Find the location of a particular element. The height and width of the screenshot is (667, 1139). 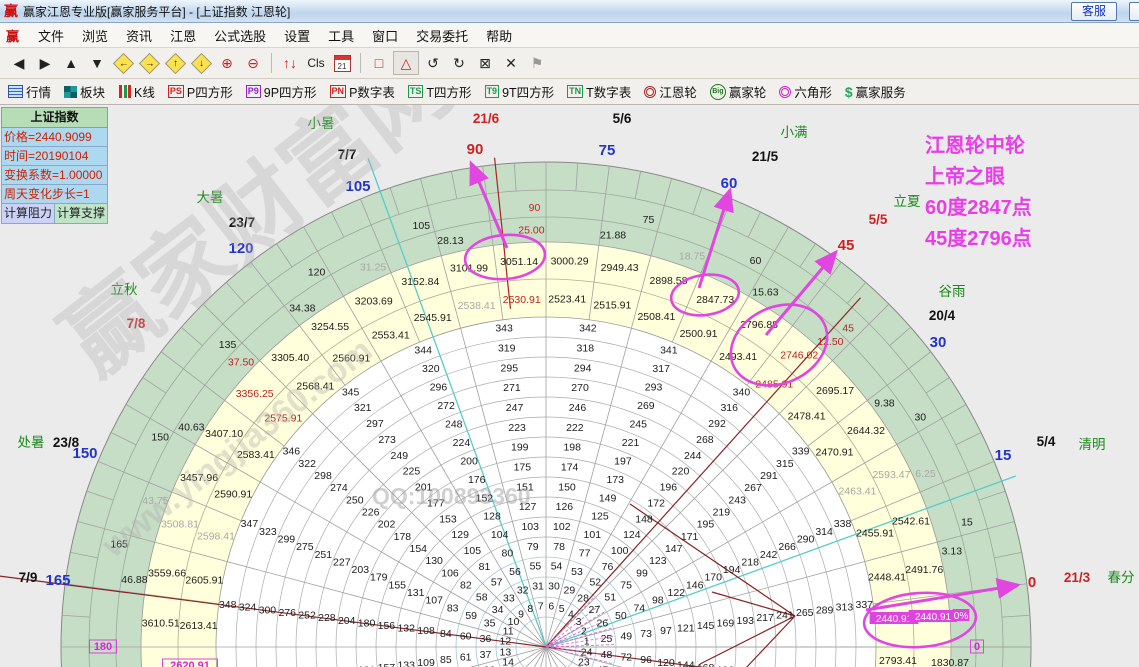

wheel-label: 3356.25 is located at coordinates (255, 394).